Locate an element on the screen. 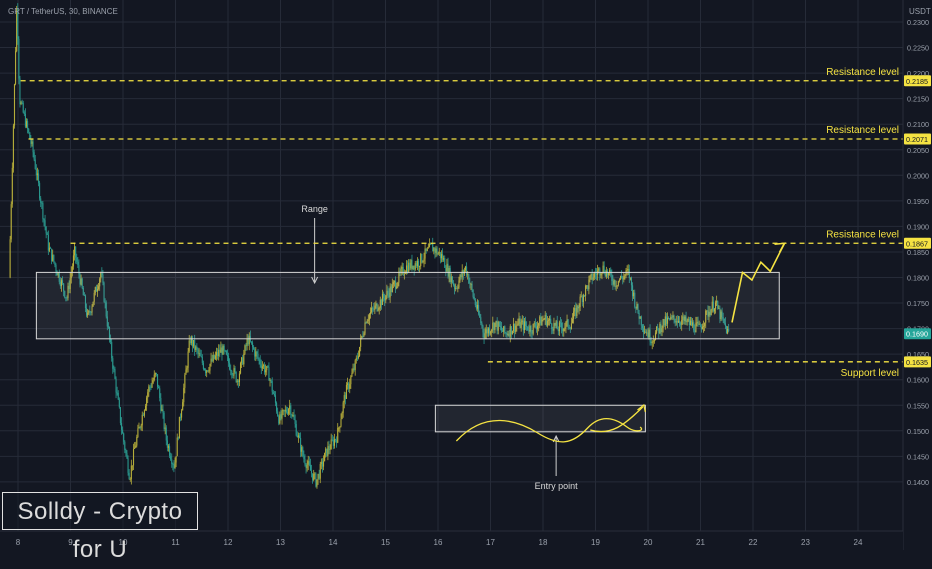 This screenshot has height=569, width=932. range-box is located at coordinates (407, 305).